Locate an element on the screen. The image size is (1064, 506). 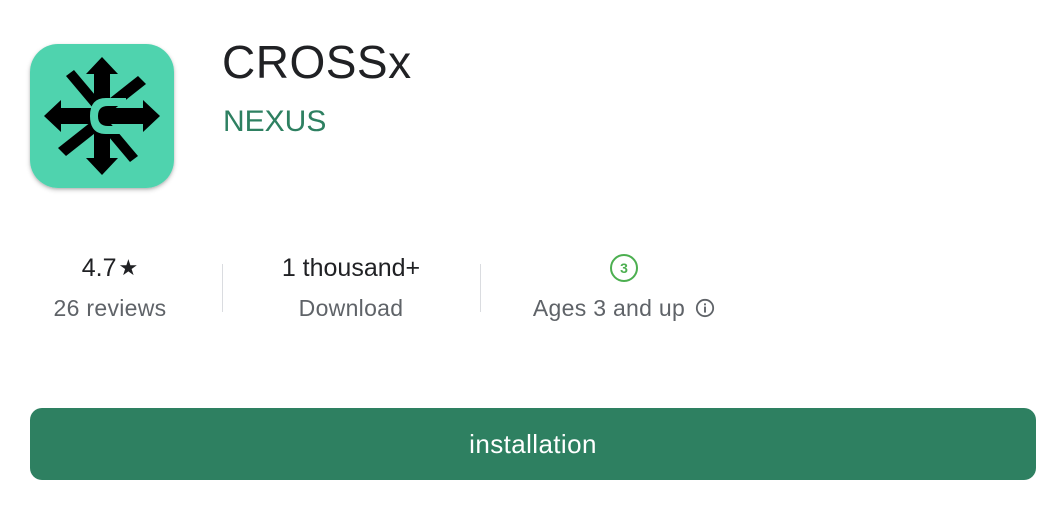
rating-value-row: 4.7 ★ is located at coordinates (110, 268).